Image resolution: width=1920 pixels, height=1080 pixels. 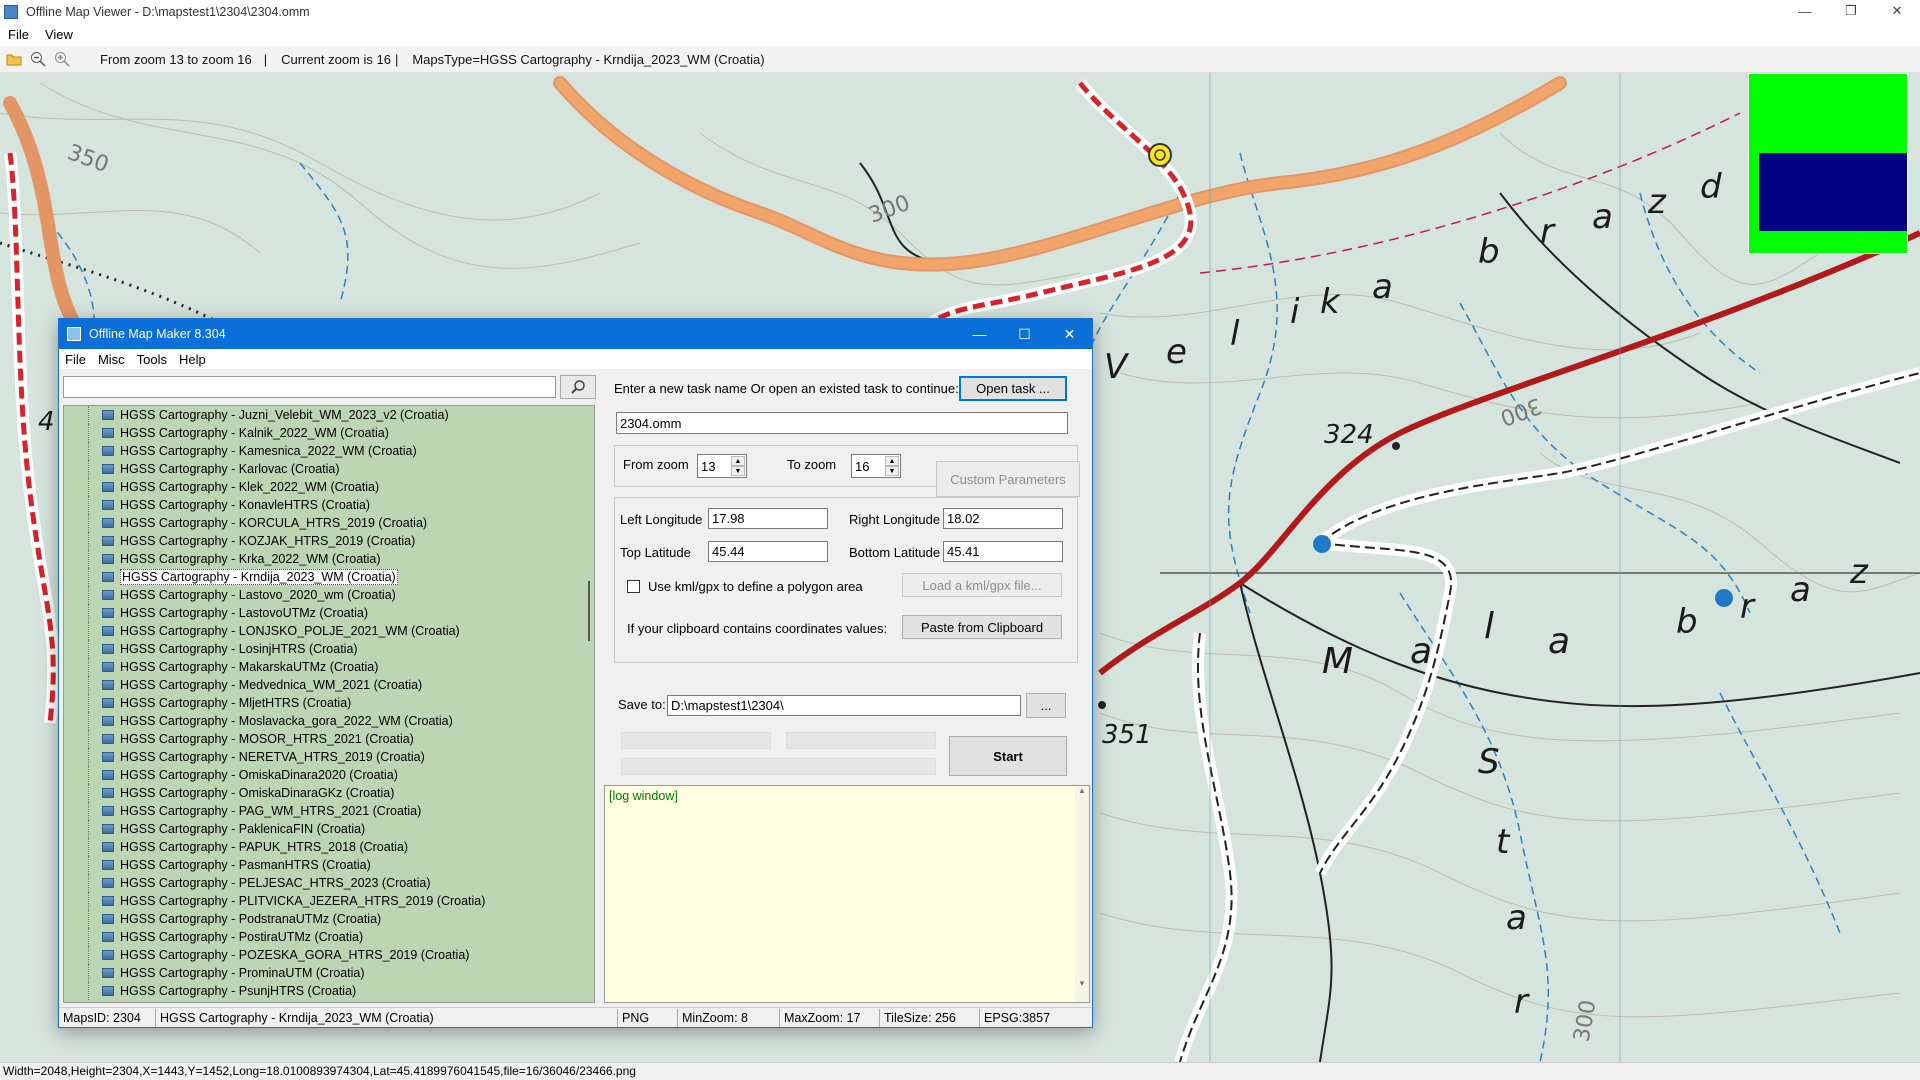 I want to click on overview-navigator, so click(x=1828, y=163).